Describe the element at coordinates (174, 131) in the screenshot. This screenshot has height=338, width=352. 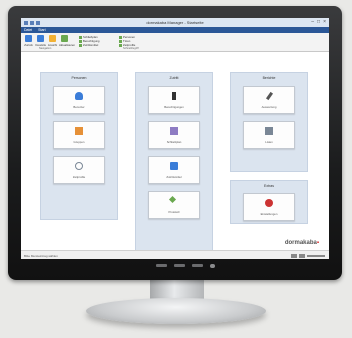
I see `plan-icon` at that location.